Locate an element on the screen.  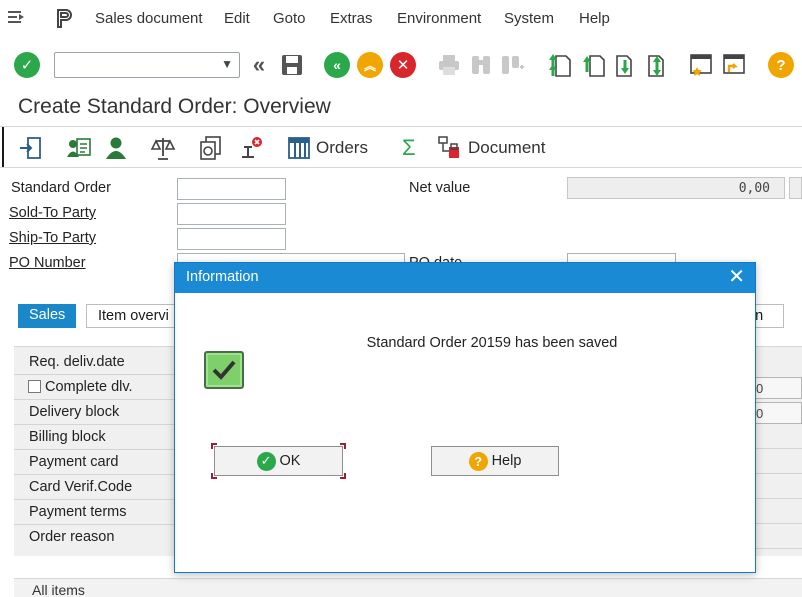
chevron-down-icon: ▼ is located at coordinates (227, 64).